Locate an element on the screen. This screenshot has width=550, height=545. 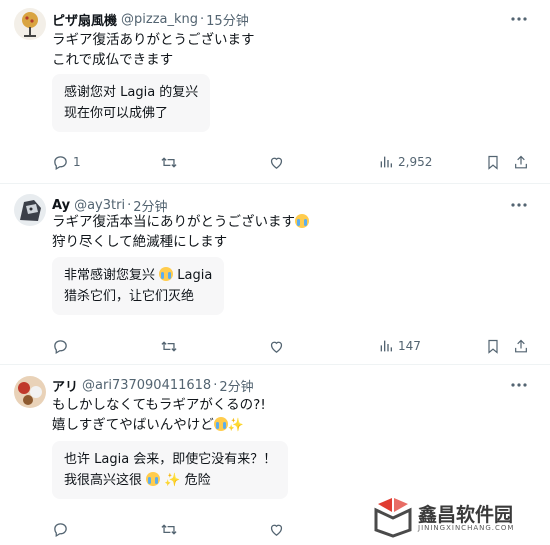
timestamp: 15分钟 is located at coordinates (227, 19).